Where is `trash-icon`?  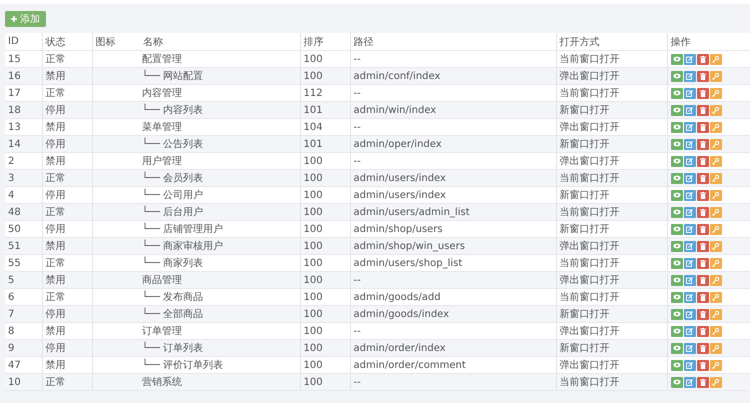
trash-icon is located at coordinates (703, 110).